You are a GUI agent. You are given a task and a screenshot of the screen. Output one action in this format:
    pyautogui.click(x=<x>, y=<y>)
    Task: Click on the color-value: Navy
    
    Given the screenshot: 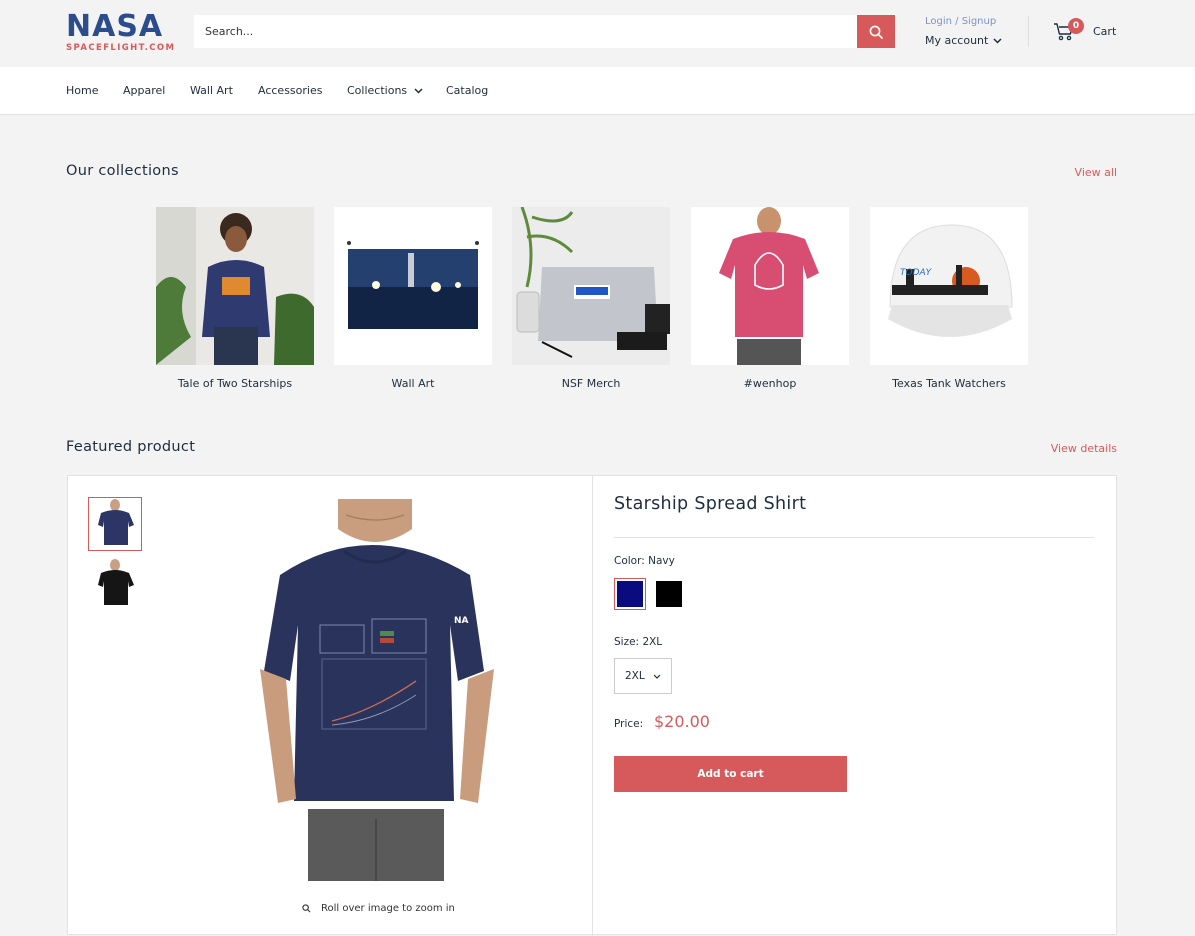 What is the action you would take?
    pyautogui.click(x=661, y=561)
    